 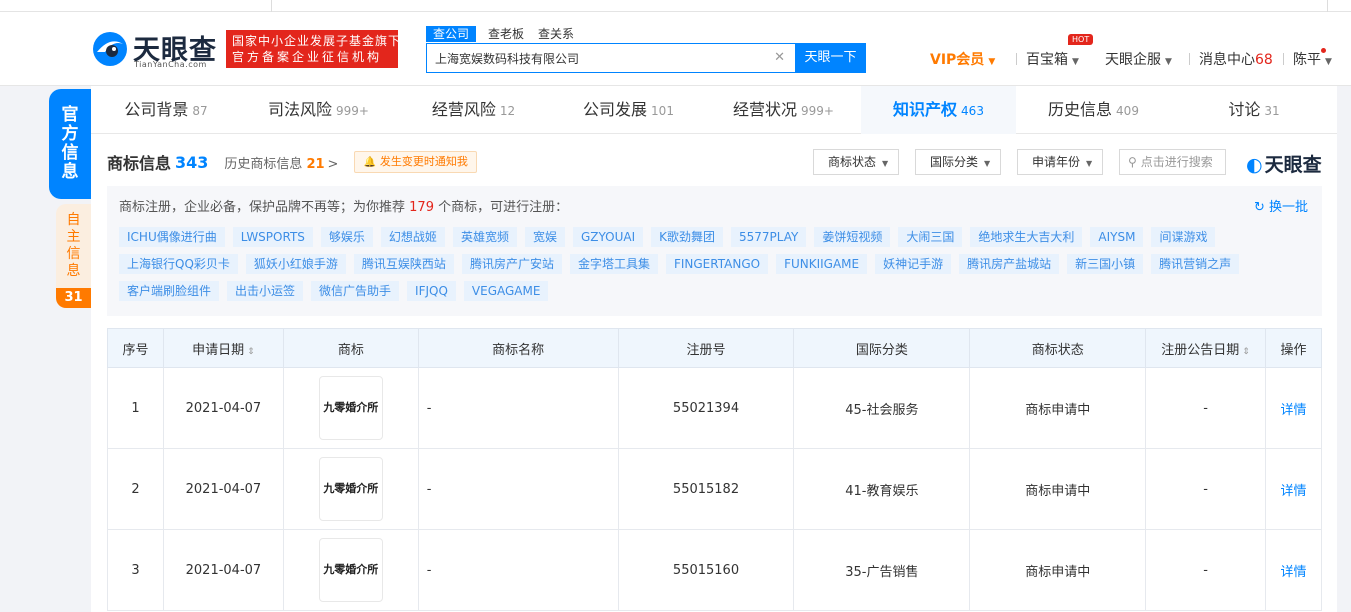 What do you see at coordinates (769, 237) in the screenshot?
I see `recommend-chip: 5577PLAY` at bounding box center [769, 237].